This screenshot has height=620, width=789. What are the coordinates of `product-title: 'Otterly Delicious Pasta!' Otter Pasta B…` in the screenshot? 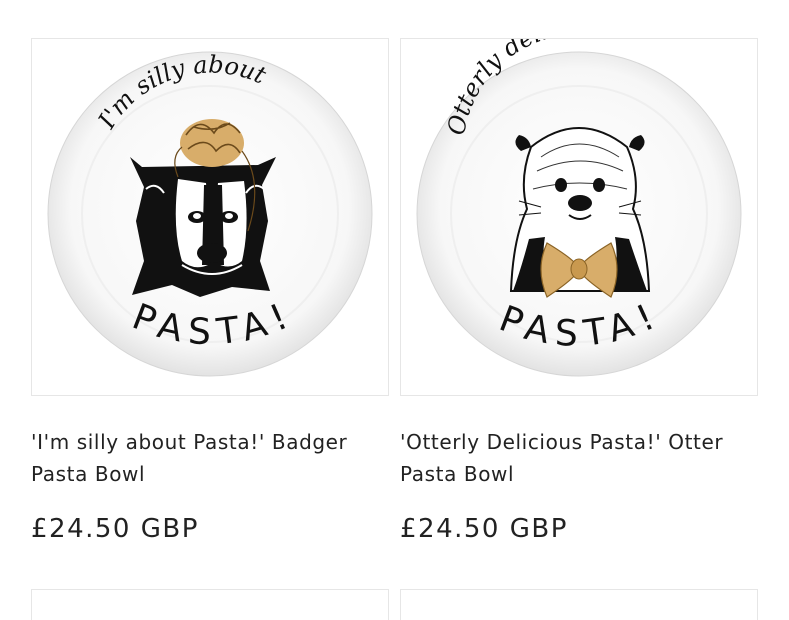 It's located at (570, 458).